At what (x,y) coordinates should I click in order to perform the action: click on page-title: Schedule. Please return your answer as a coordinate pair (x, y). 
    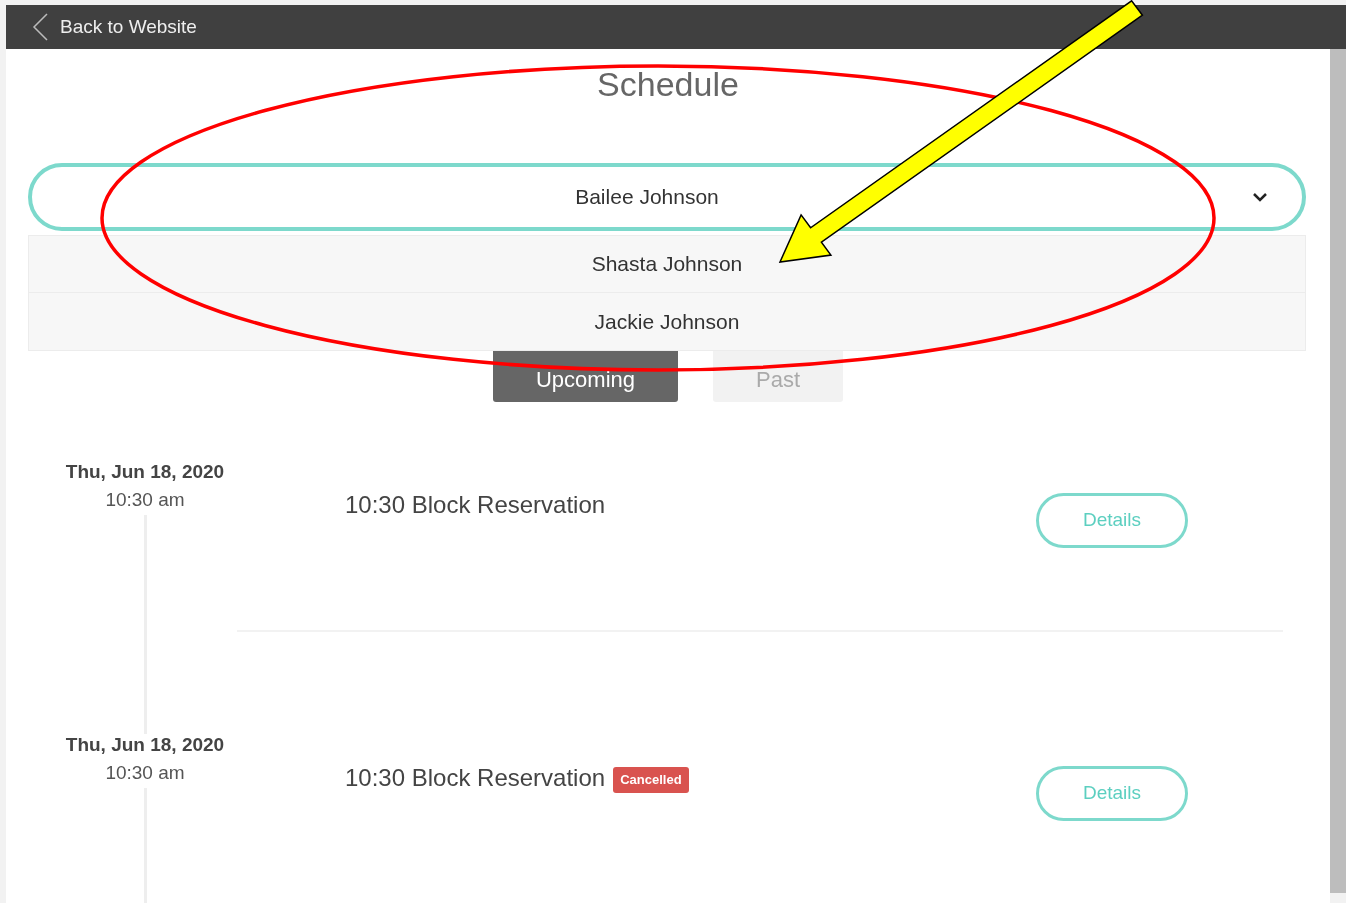
    Looking at the image, I should click on (668, 84).